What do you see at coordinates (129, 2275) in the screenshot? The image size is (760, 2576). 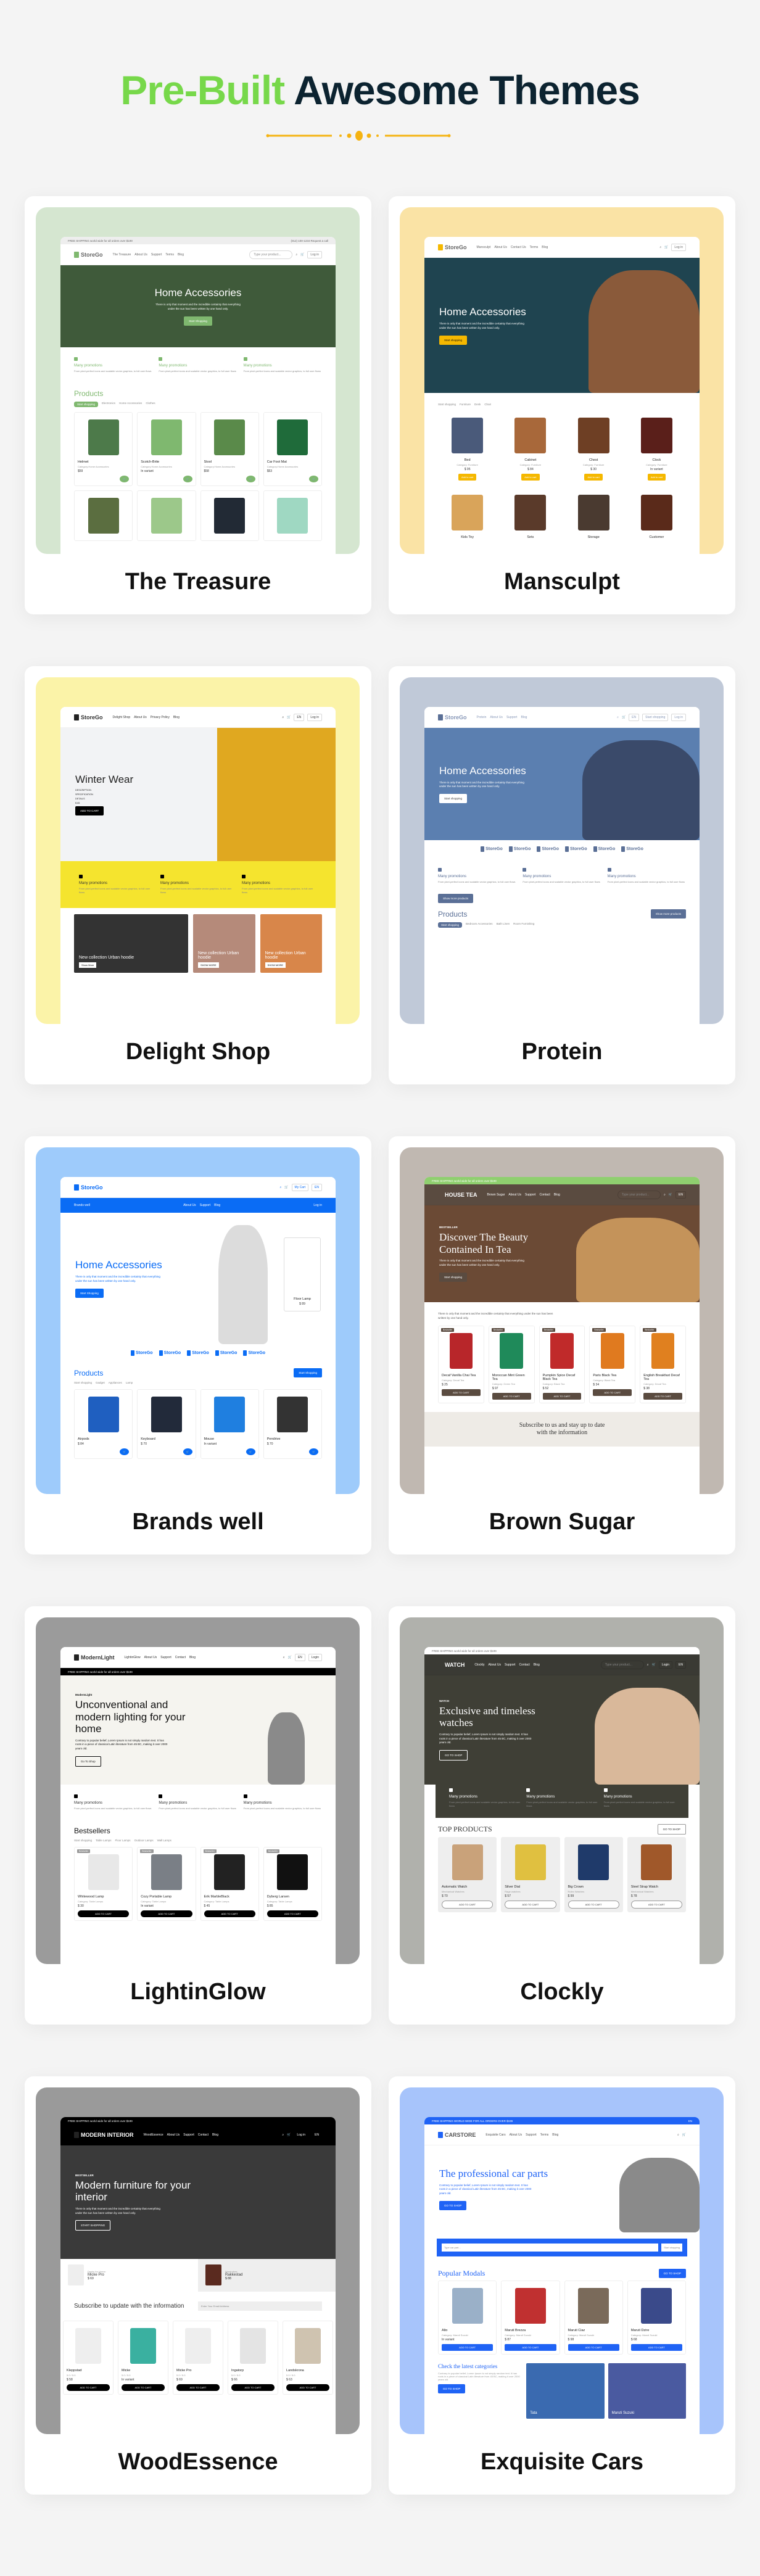 I see `mini-product: Desks for Home: Micke Pro $ 69` at bounding box center [129, 2275].